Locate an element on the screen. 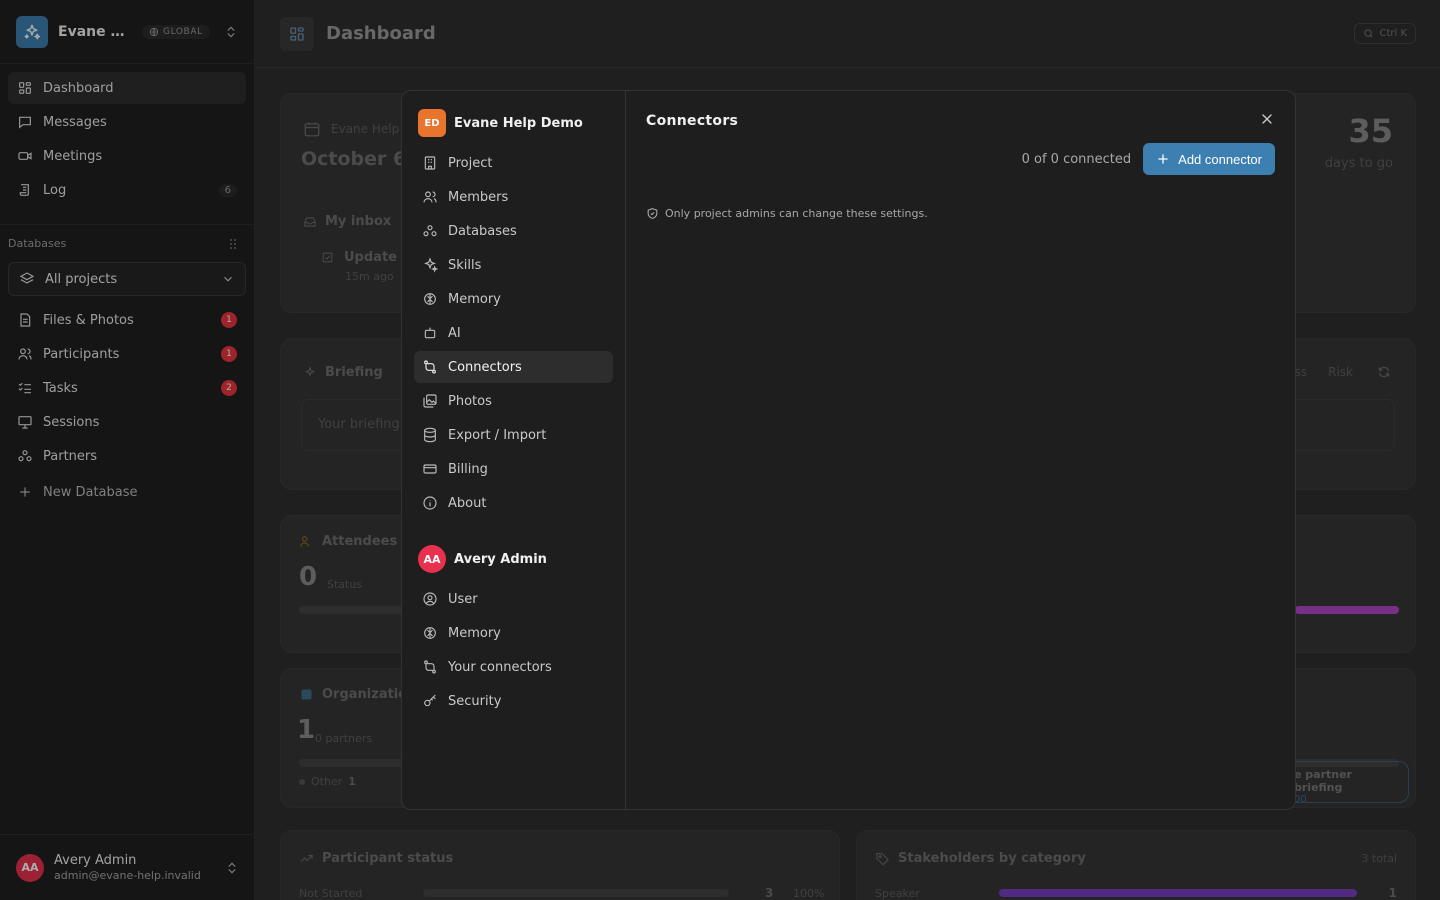 Image resolution: width=1440 pixels, height=900 pixels. settings-item-databases: Databases is located at coordinates (513, 231).